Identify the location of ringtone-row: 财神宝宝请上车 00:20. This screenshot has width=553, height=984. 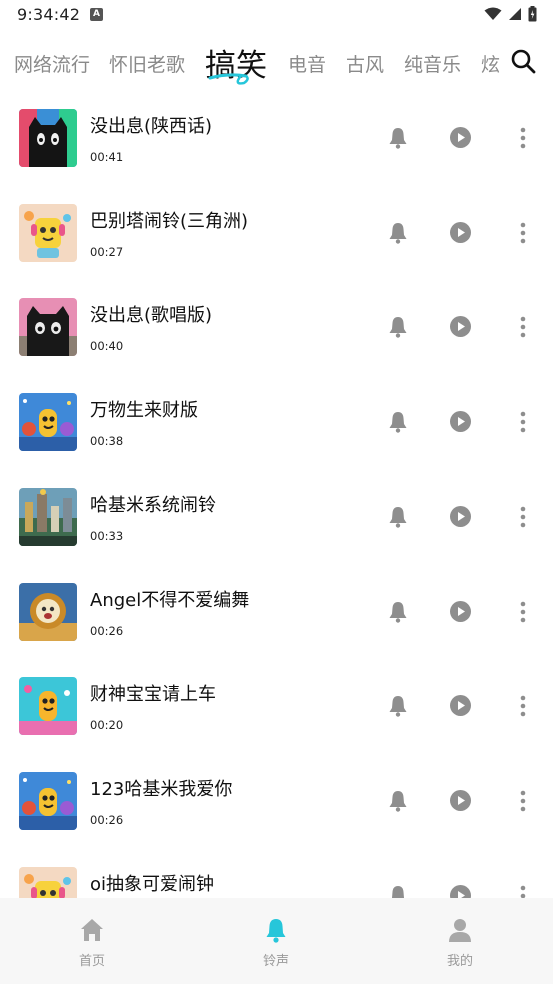
(276, 707).